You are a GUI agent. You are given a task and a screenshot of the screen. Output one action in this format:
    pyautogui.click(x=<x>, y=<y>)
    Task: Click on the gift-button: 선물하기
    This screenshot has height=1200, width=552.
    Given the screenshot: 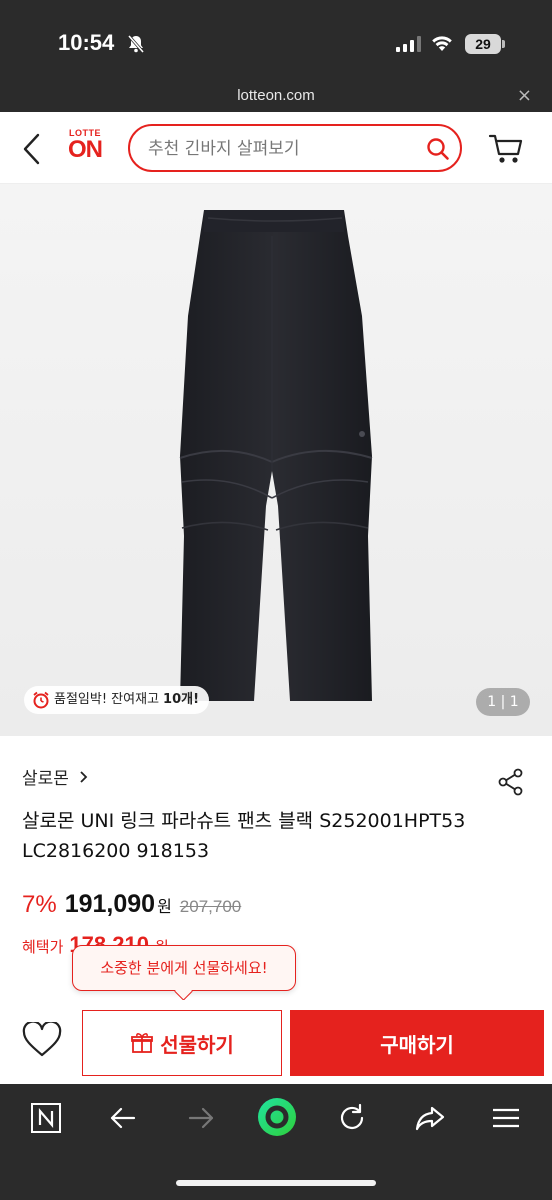 What is the action you would take?
    pyautogui.click(x=182, y=1043)
    